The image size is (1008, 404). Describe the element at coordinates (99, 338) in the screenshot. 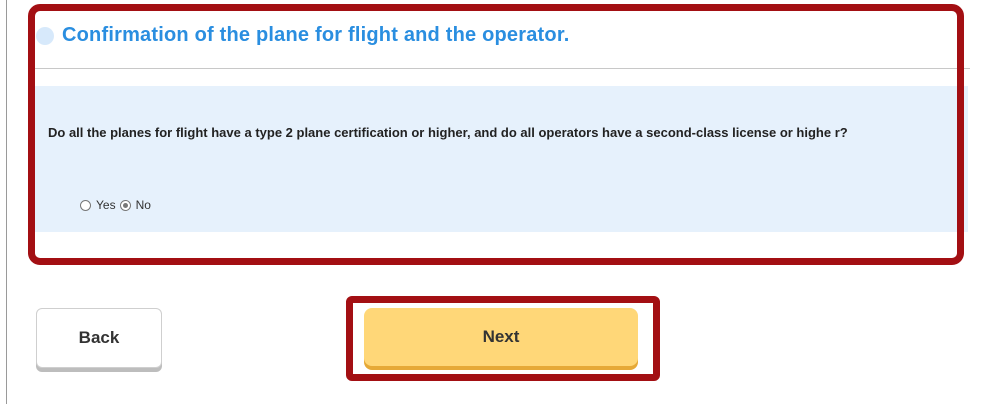

I see `back-button: Back` at that location.